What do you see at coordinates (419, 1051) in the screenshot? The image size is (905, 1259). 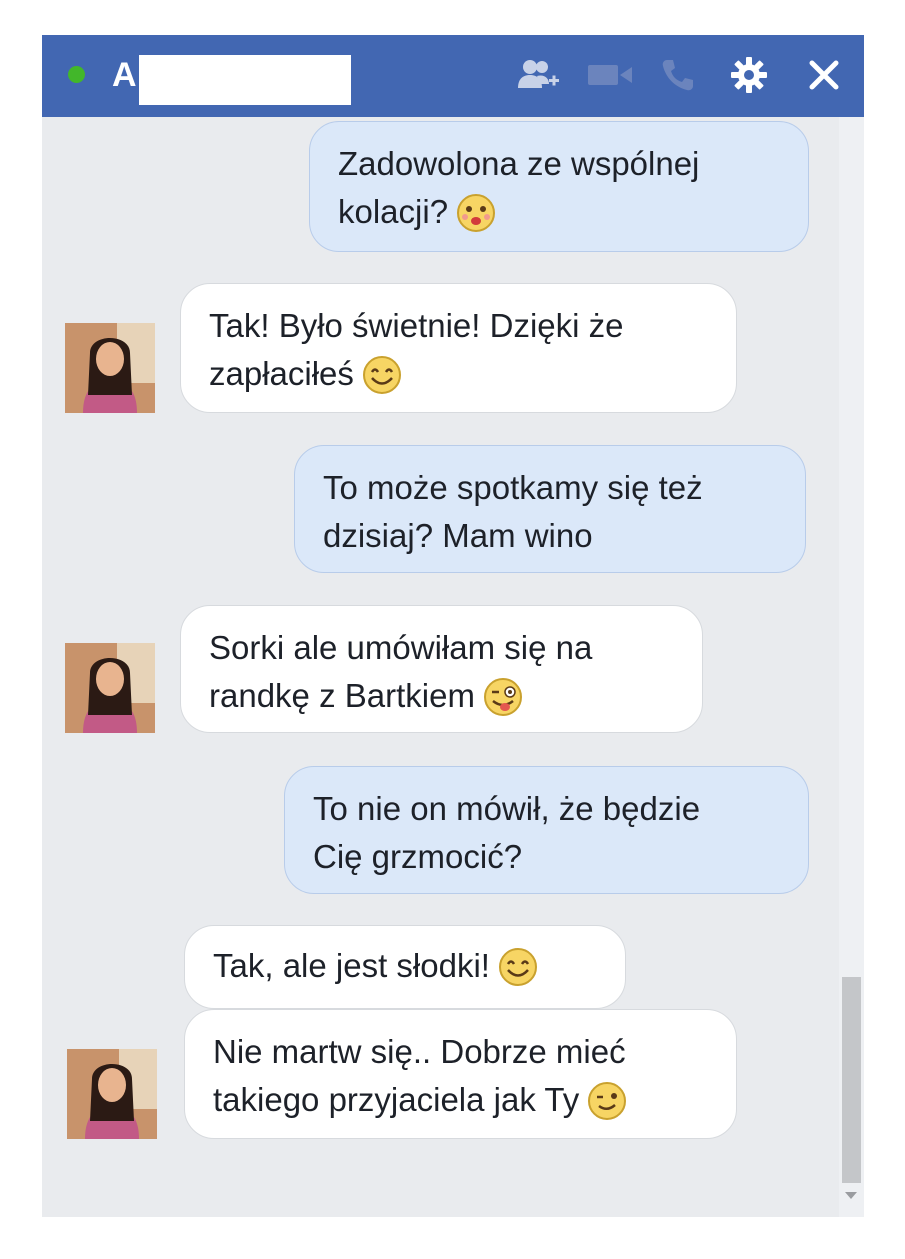 I see `message-line: Nie martw się.. Dobrze mieć` at bounding box center [419, 1051].